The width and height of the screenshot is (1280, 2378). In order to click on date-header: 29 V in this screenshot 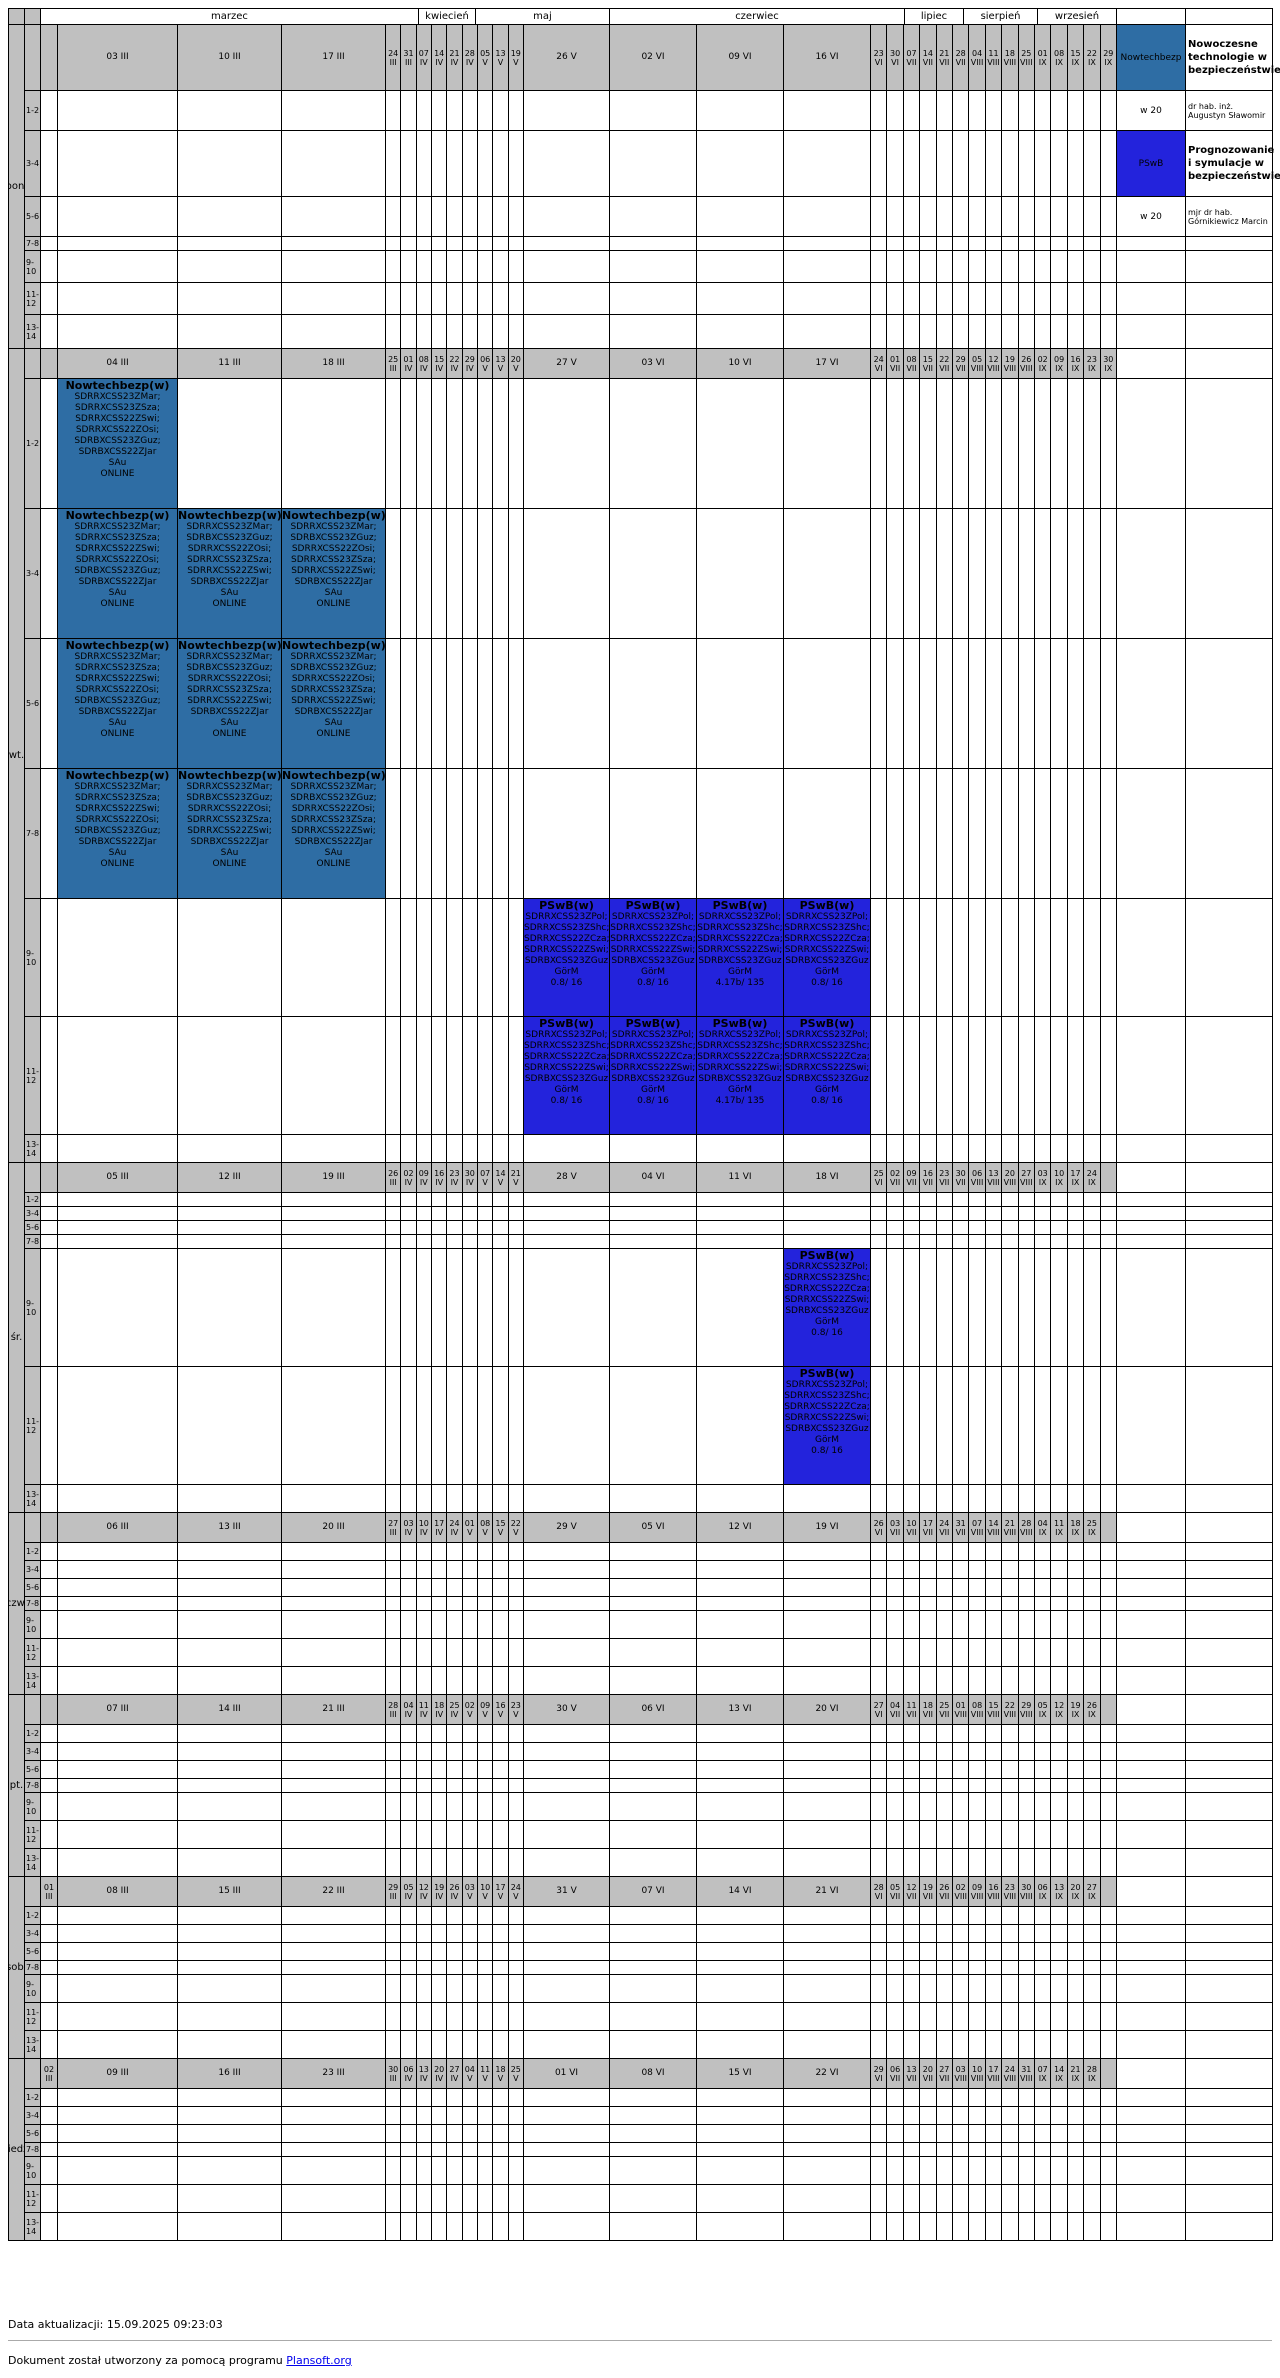, I will do `click(566, 1527)`.